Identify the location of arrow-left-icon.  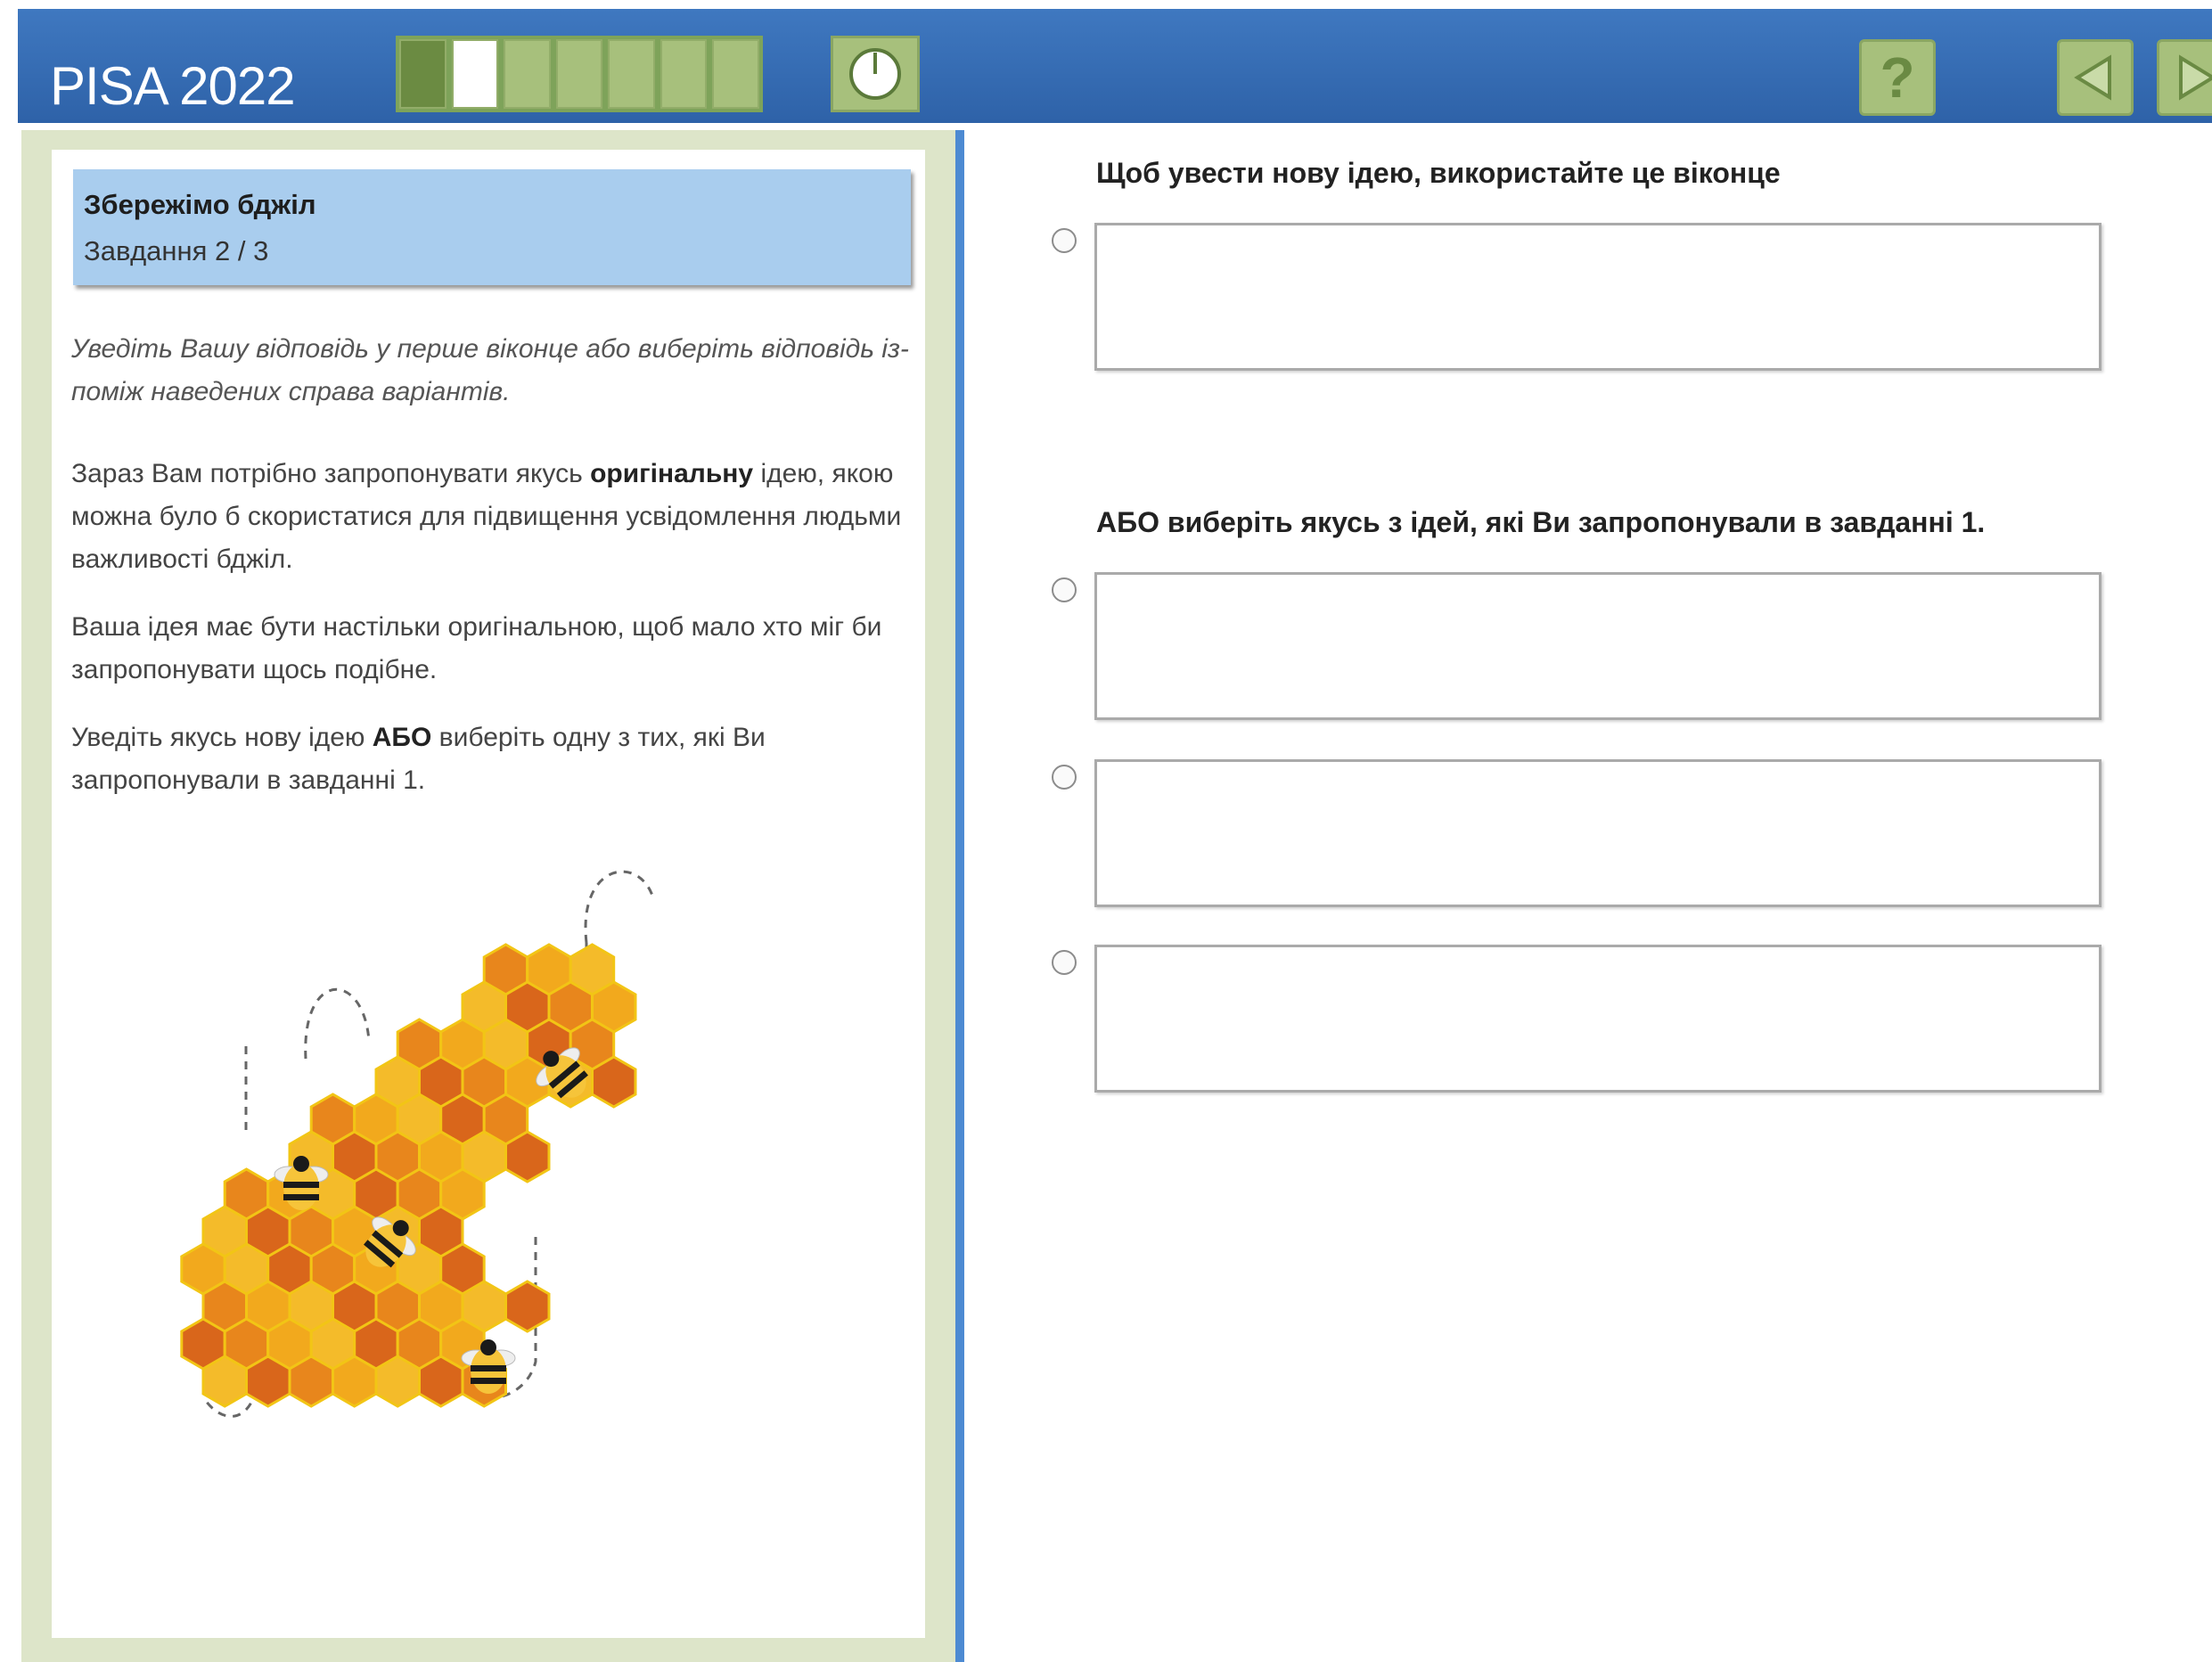
(2092, 77).